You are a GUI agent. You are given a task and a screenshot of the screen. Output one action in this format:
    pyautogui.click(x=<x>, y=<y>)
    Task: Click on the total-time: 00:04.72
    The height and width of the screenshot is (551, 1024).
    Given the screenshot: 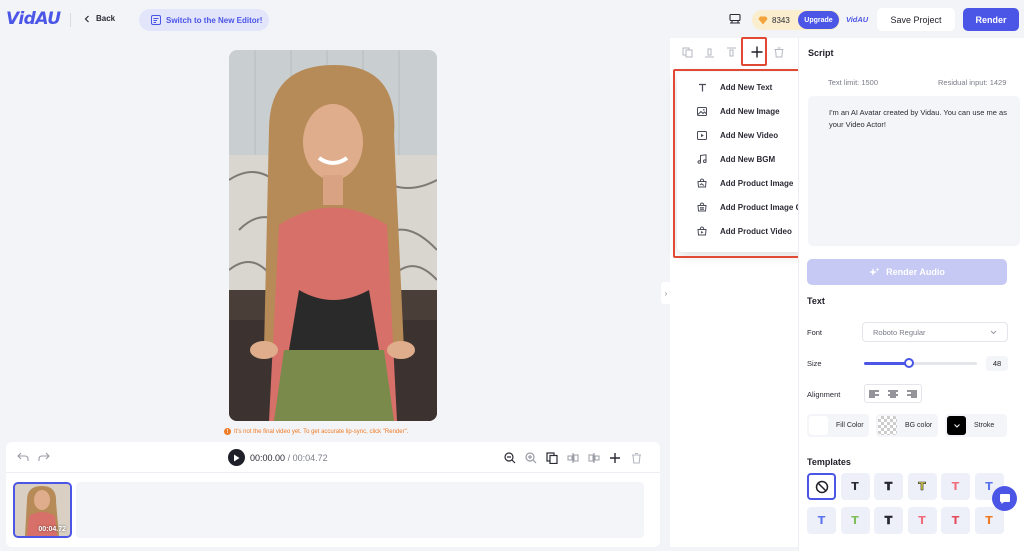 What is the action you would take?
    pyautogui.click(x=310, y=458)
    